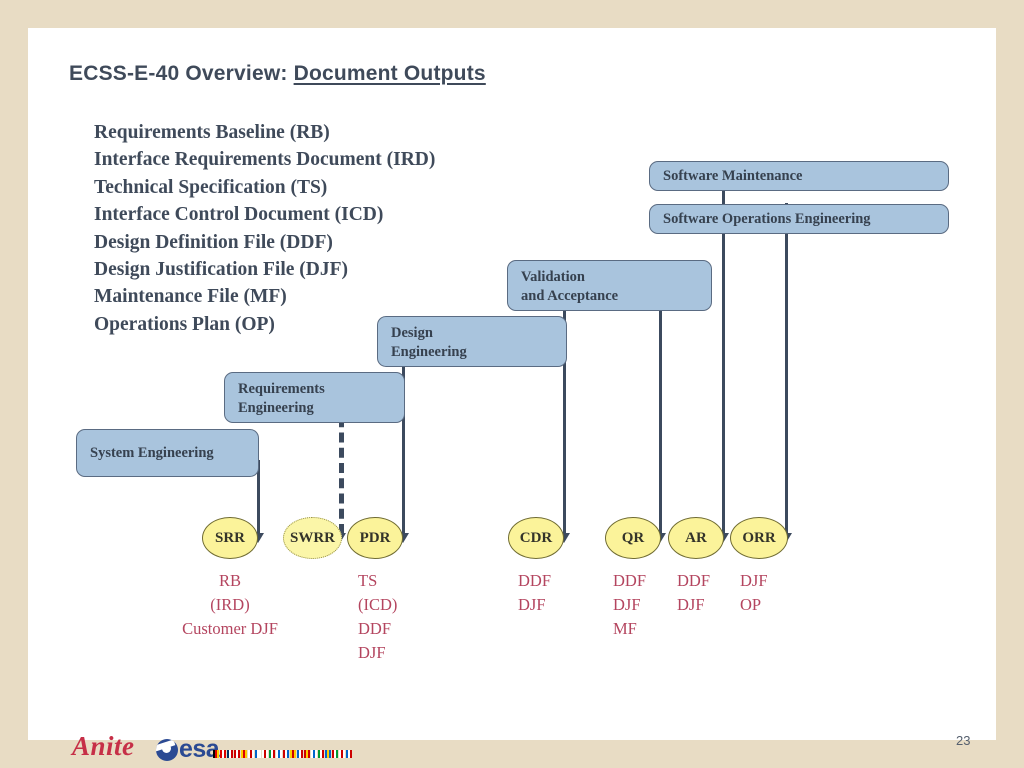 The width and height of the screenshot is (1024, 768). I want to click on list-item: Design Definition File (DDF), so click(213, 242).